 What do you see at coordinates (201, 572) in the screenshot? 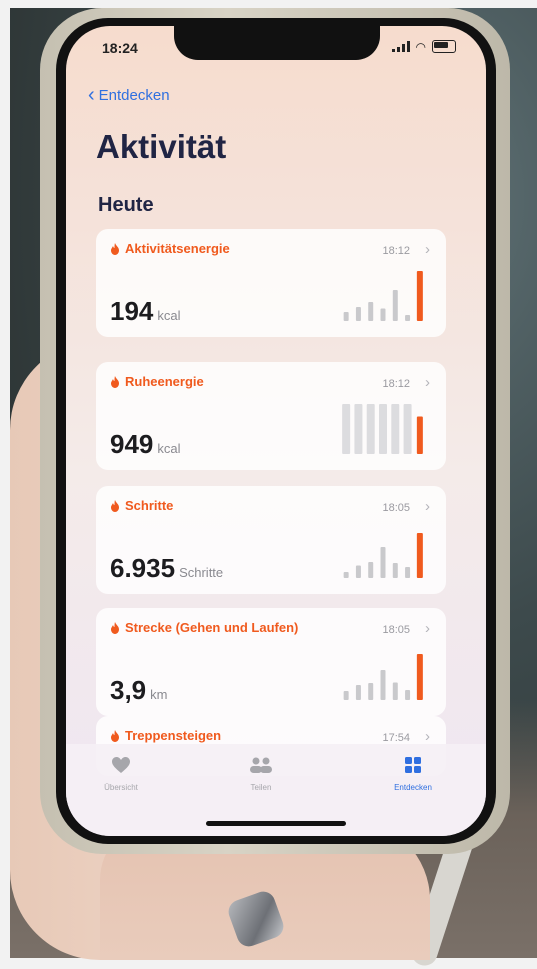
I see `value-unit: Schritte` at bounding box center [201, 572].